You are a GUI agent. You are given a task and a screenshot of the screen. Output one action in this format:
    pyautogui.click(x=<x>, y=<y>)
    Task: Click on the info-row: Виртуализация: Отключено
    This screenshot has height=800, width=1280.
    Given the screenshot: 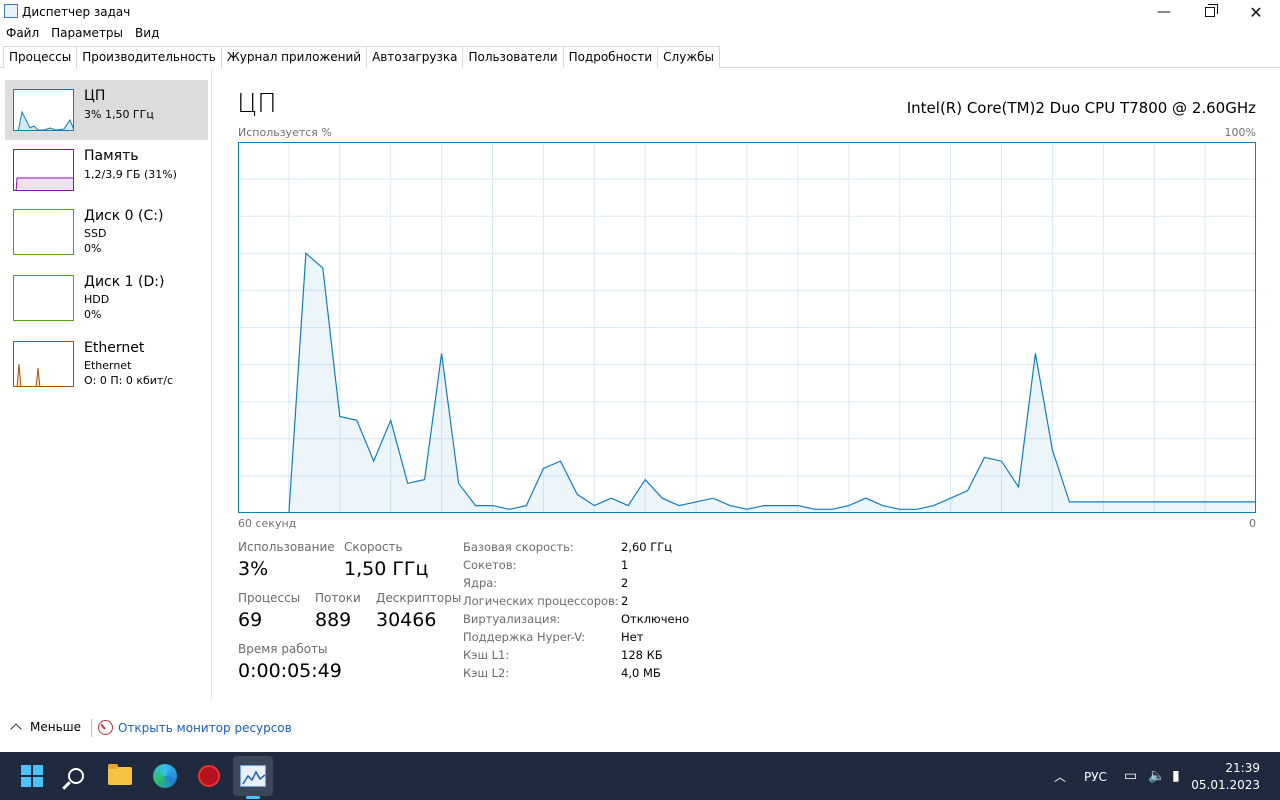 What is the action you would take?
    pyautogui.click(x=576, y=619)
    